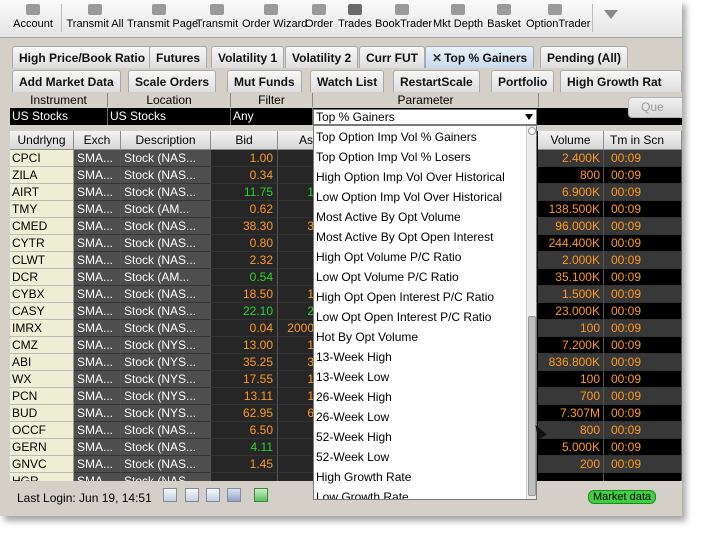 Image resolution: width=705 pixels, height=536 pixels. Describe the element at coordinates (244, 379) in the screenshot. I see `cell-bid: 17.55` at that location.